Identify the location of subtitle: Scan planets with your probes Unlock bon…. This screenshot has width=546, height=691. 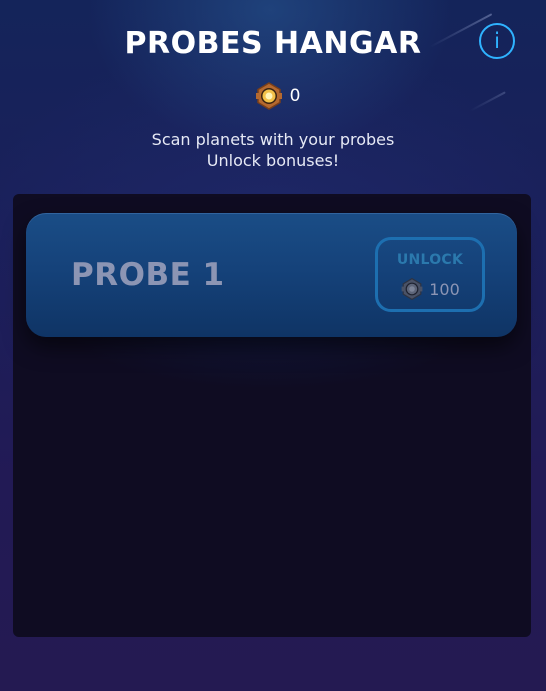
(273, 150).